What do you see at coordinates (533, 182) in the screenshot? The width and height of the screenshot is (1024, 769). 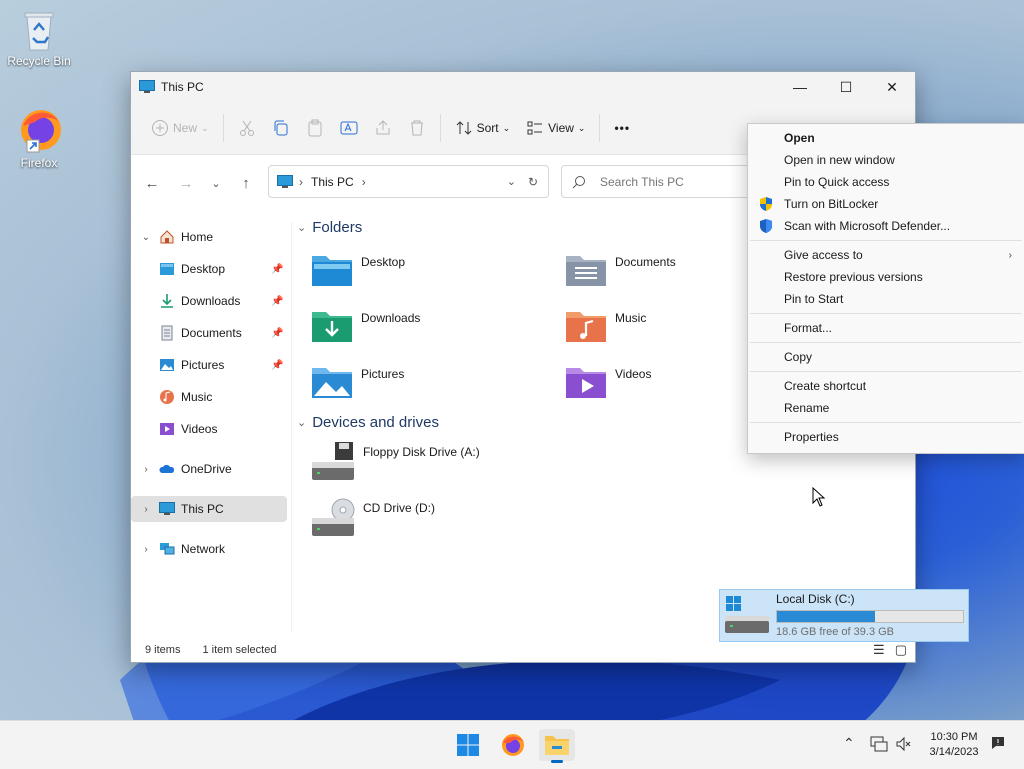 I see `refresh-icon: ↻` at bounding box center [533, 182].